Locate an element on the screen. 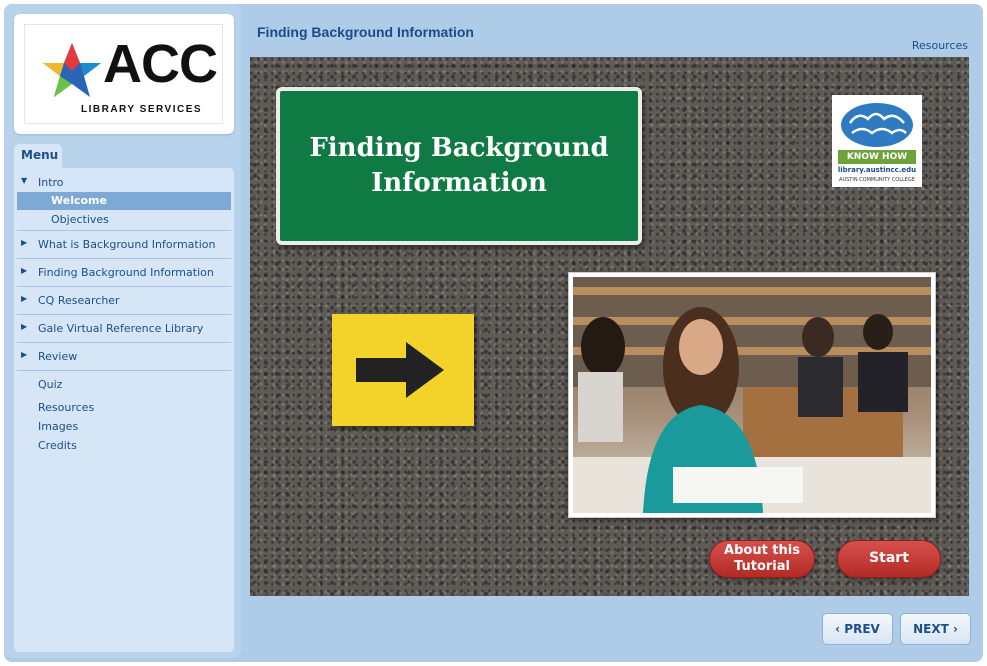  resources-link: Resources is located at coordinates (940, 45).